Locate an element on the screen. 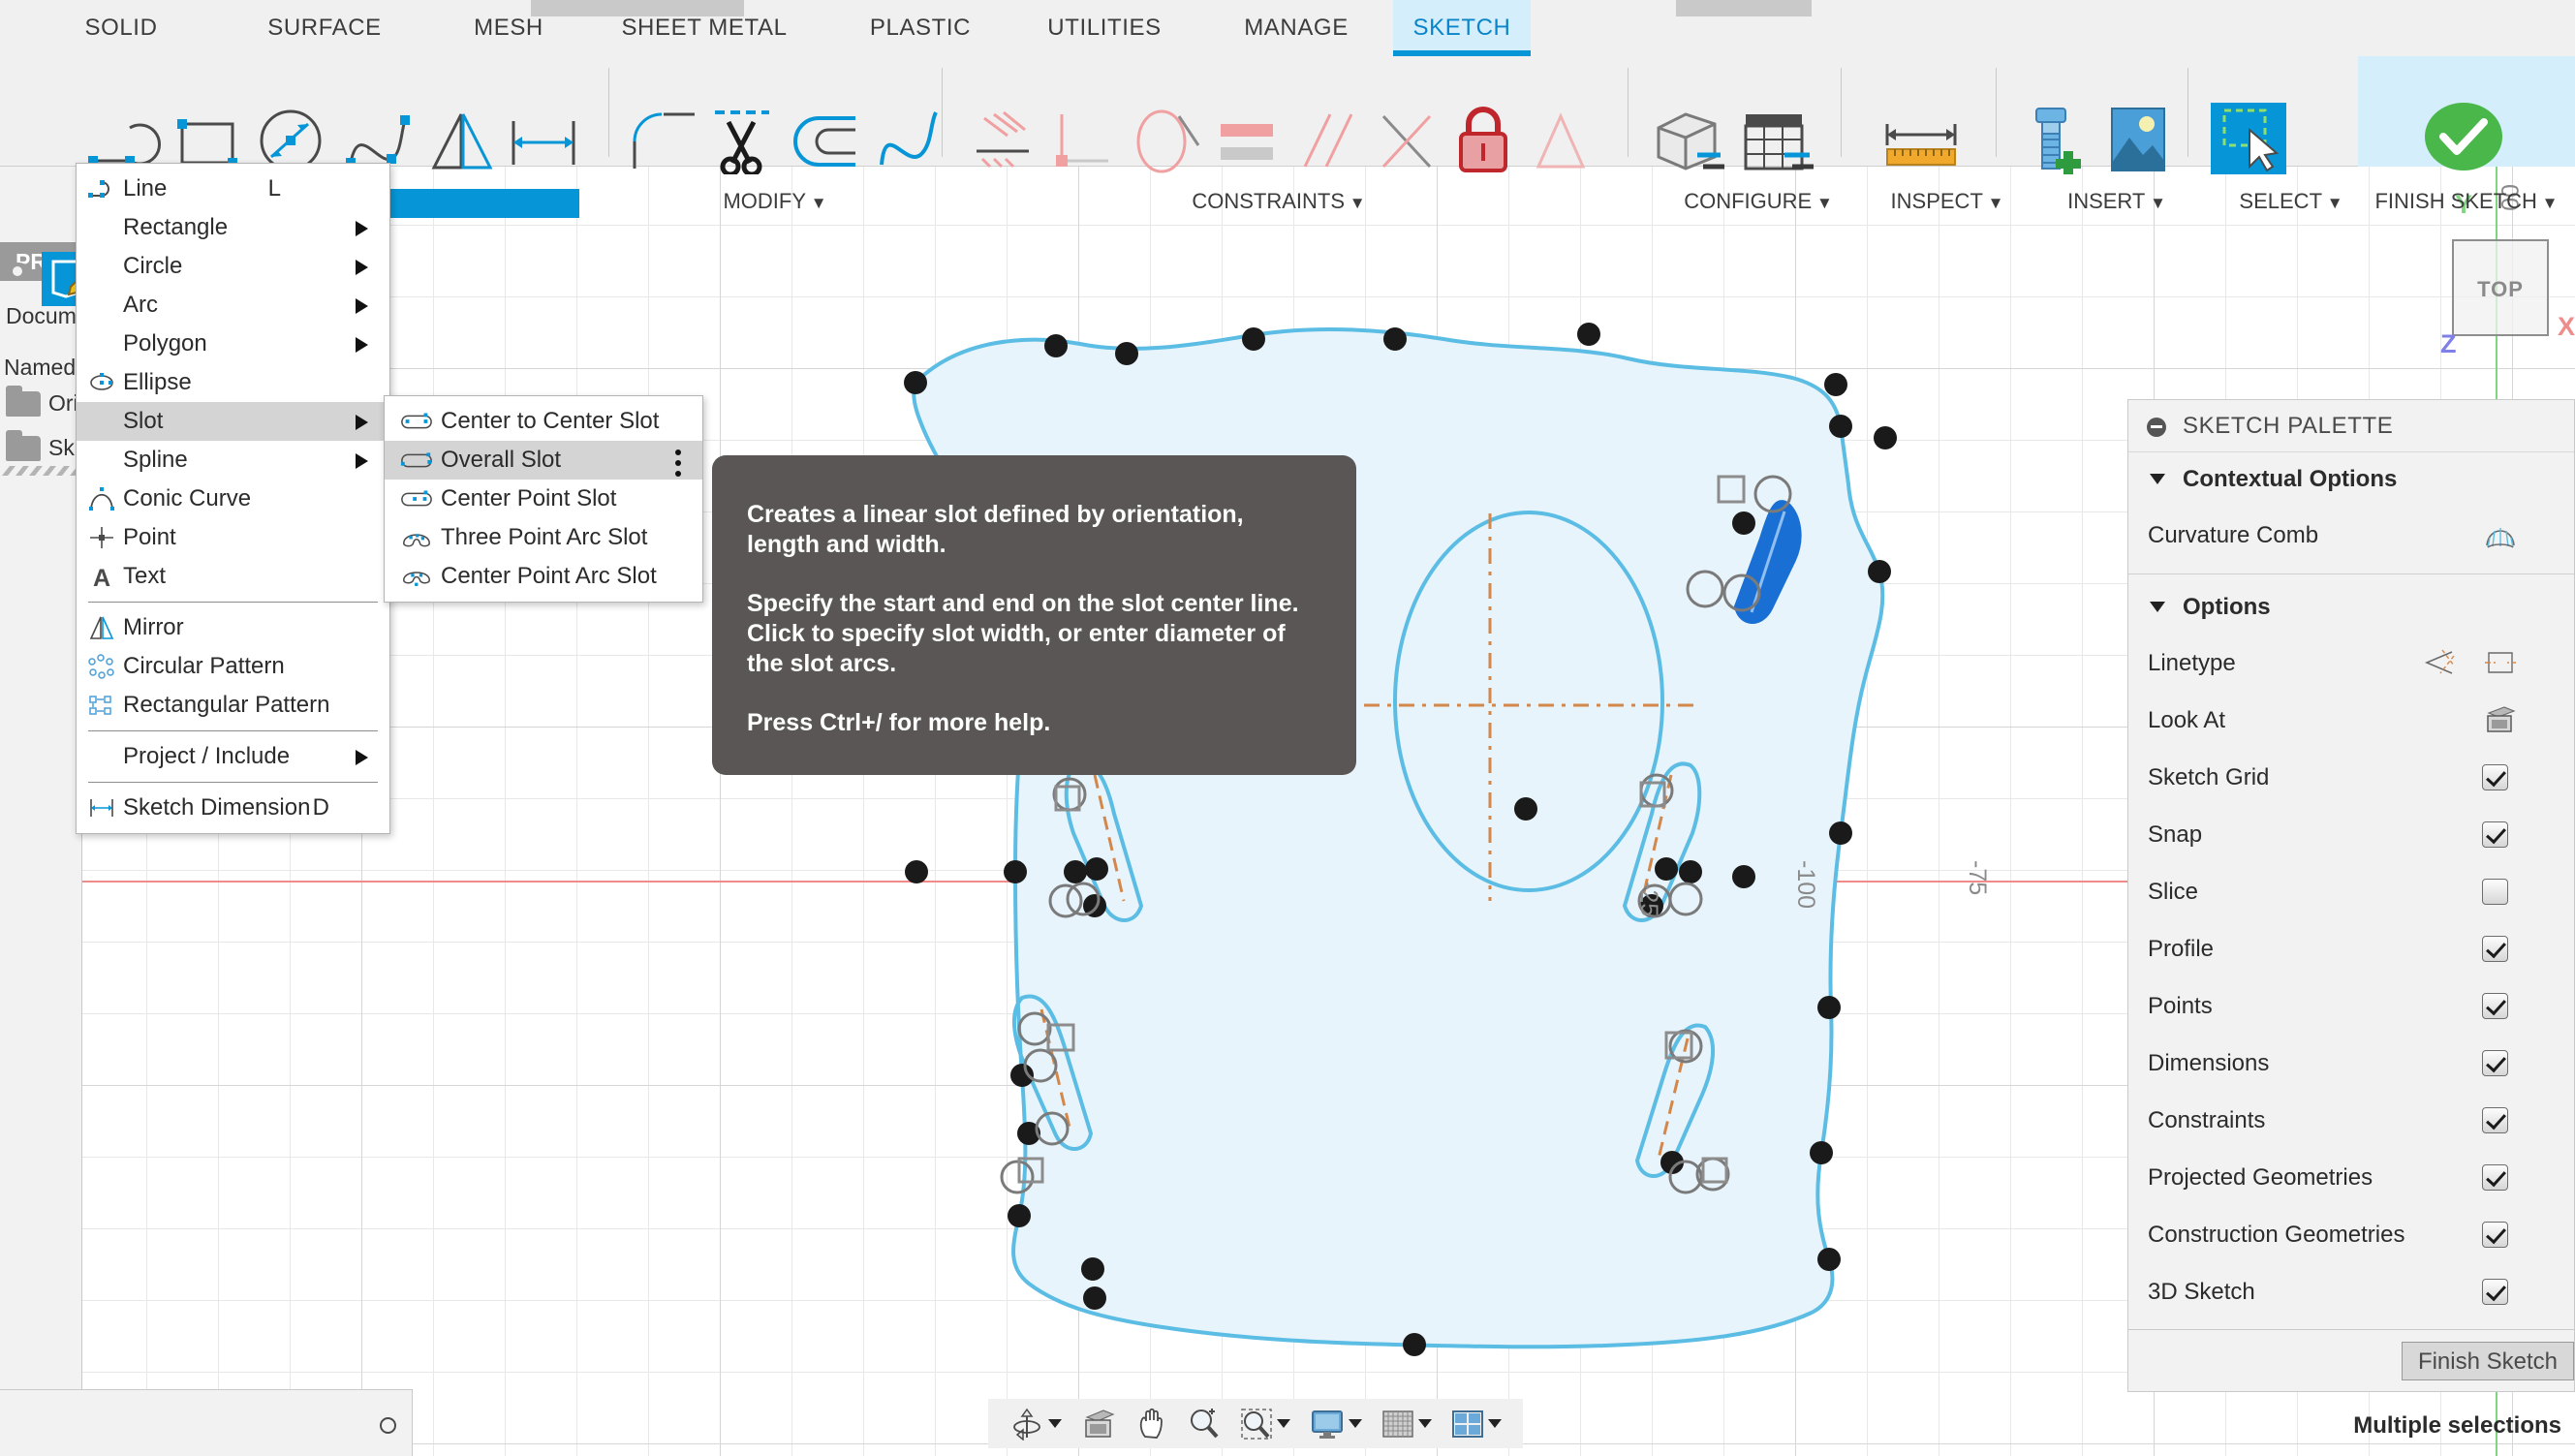 Image resolution: width=2575 pixels, height=1456 pixels. browser-row-named-views: Named is located at coordinates (40, 367).